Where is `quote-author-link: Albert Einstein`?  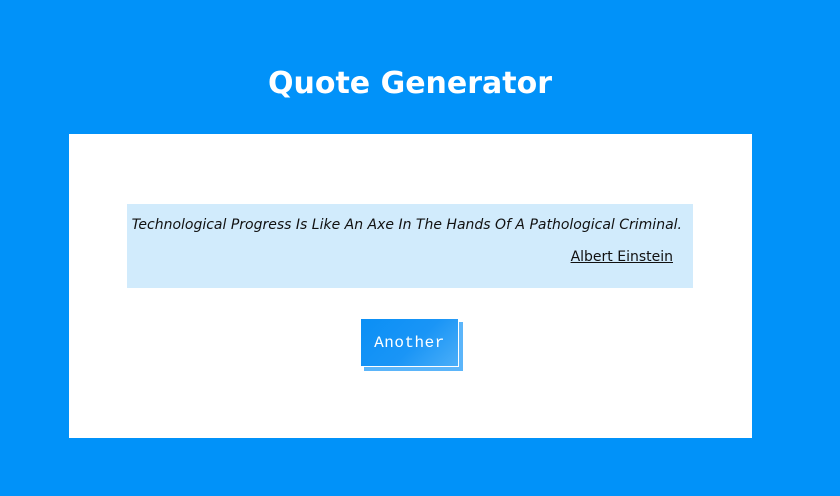 quote-author-link: Albert Einstein is located at coordinates (622, 257).